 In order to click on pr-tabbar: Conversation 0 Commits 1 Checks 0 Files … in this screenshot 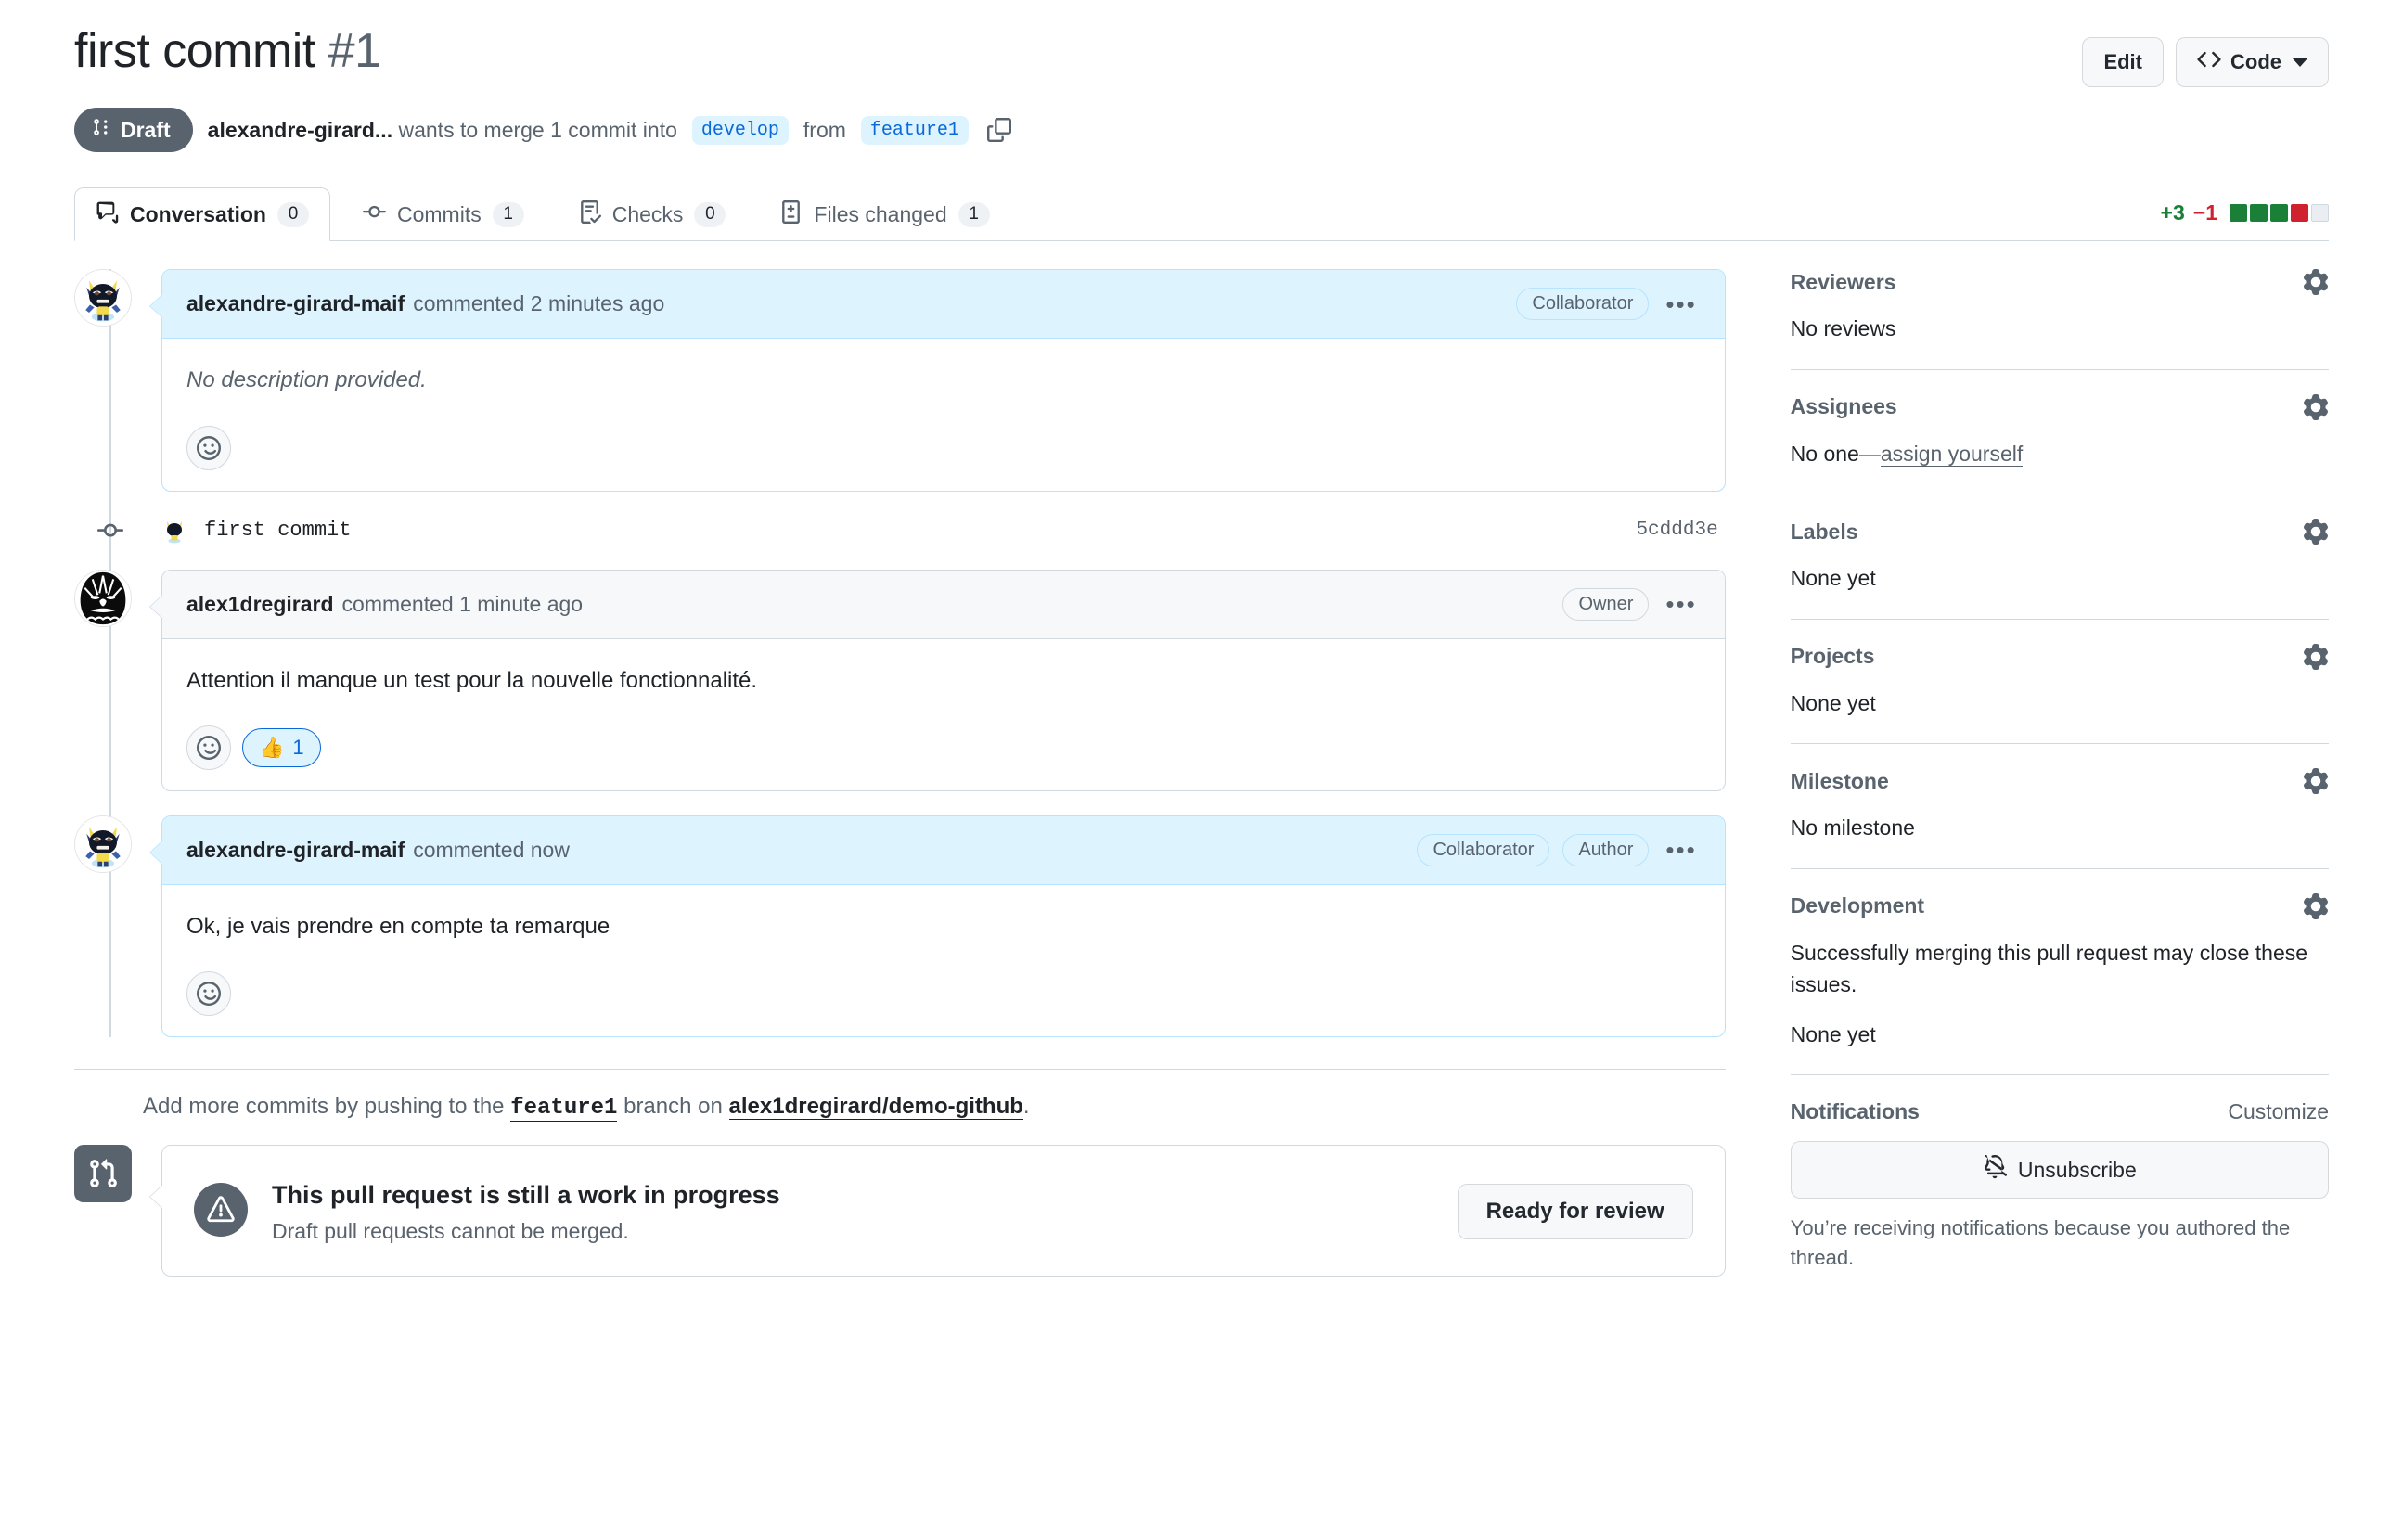, I will do `click(1201, 213)`.